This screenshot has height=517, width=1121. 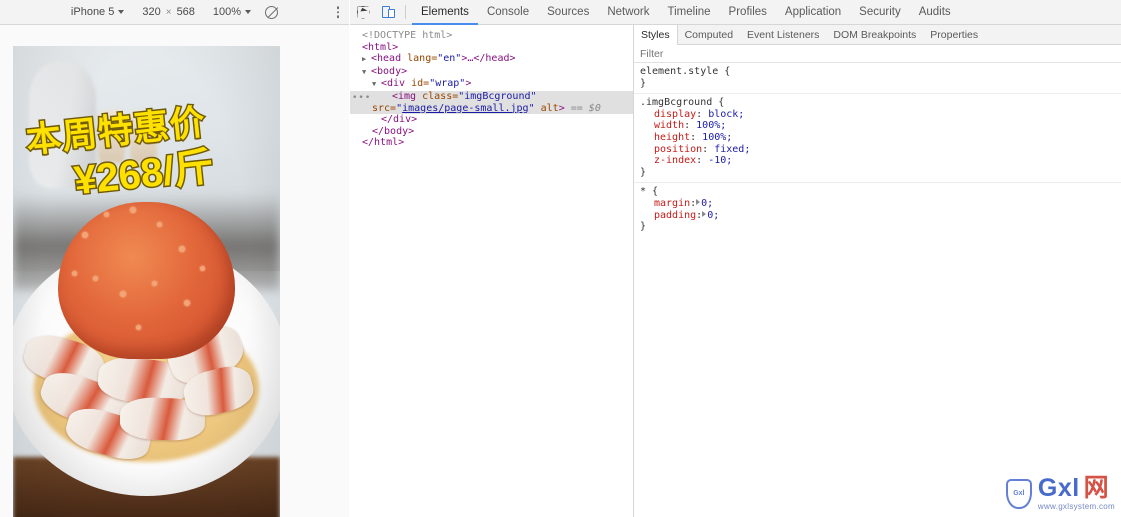 I want to click on expand-triangle-icon: ▶, so click(x=366, y=60).